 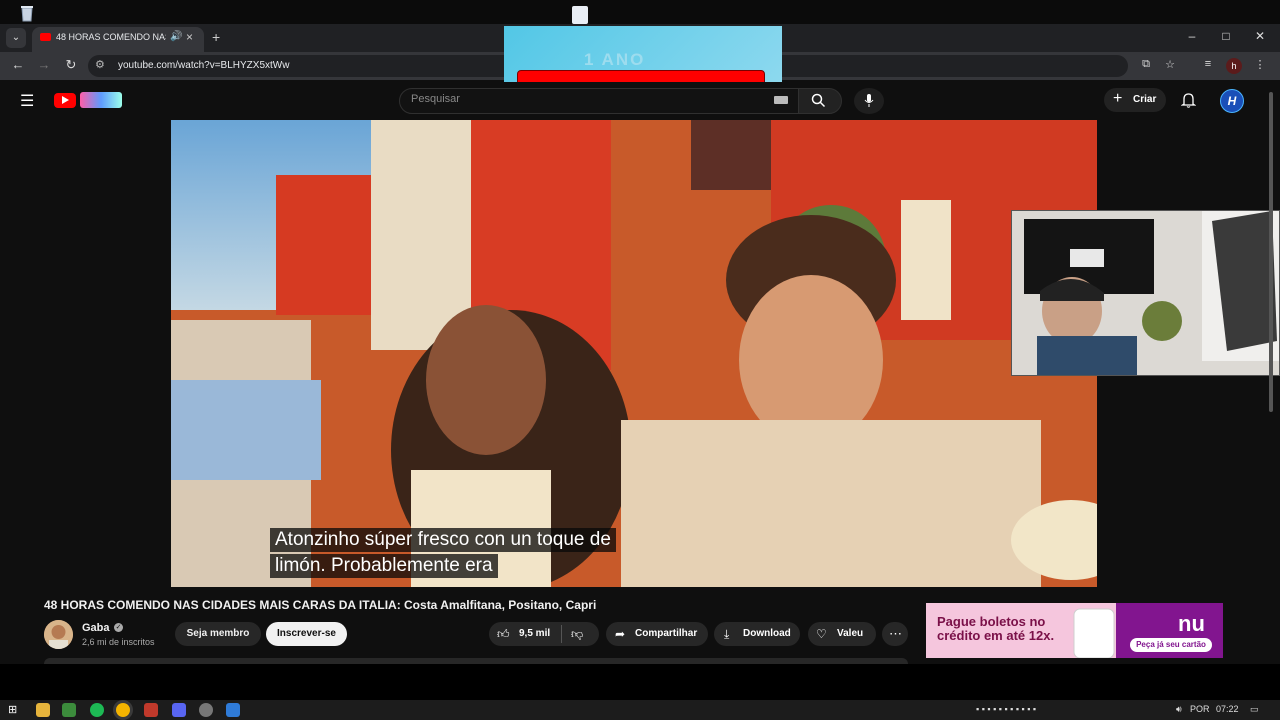 I want to click on file-explorer-icon, so click(x=43, y=710).